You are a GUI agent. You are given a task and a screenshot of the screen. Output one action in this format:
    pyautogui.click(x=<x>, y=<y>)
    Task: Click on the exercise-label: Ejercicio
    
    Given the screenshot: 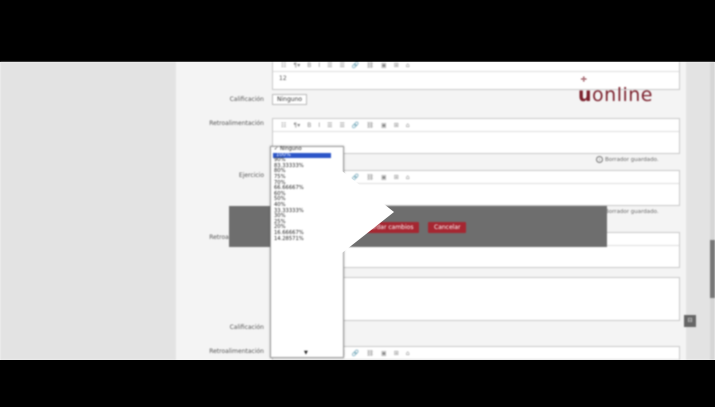 What is the action you would take?
    pyautogui.click(x=251, y=175)
    